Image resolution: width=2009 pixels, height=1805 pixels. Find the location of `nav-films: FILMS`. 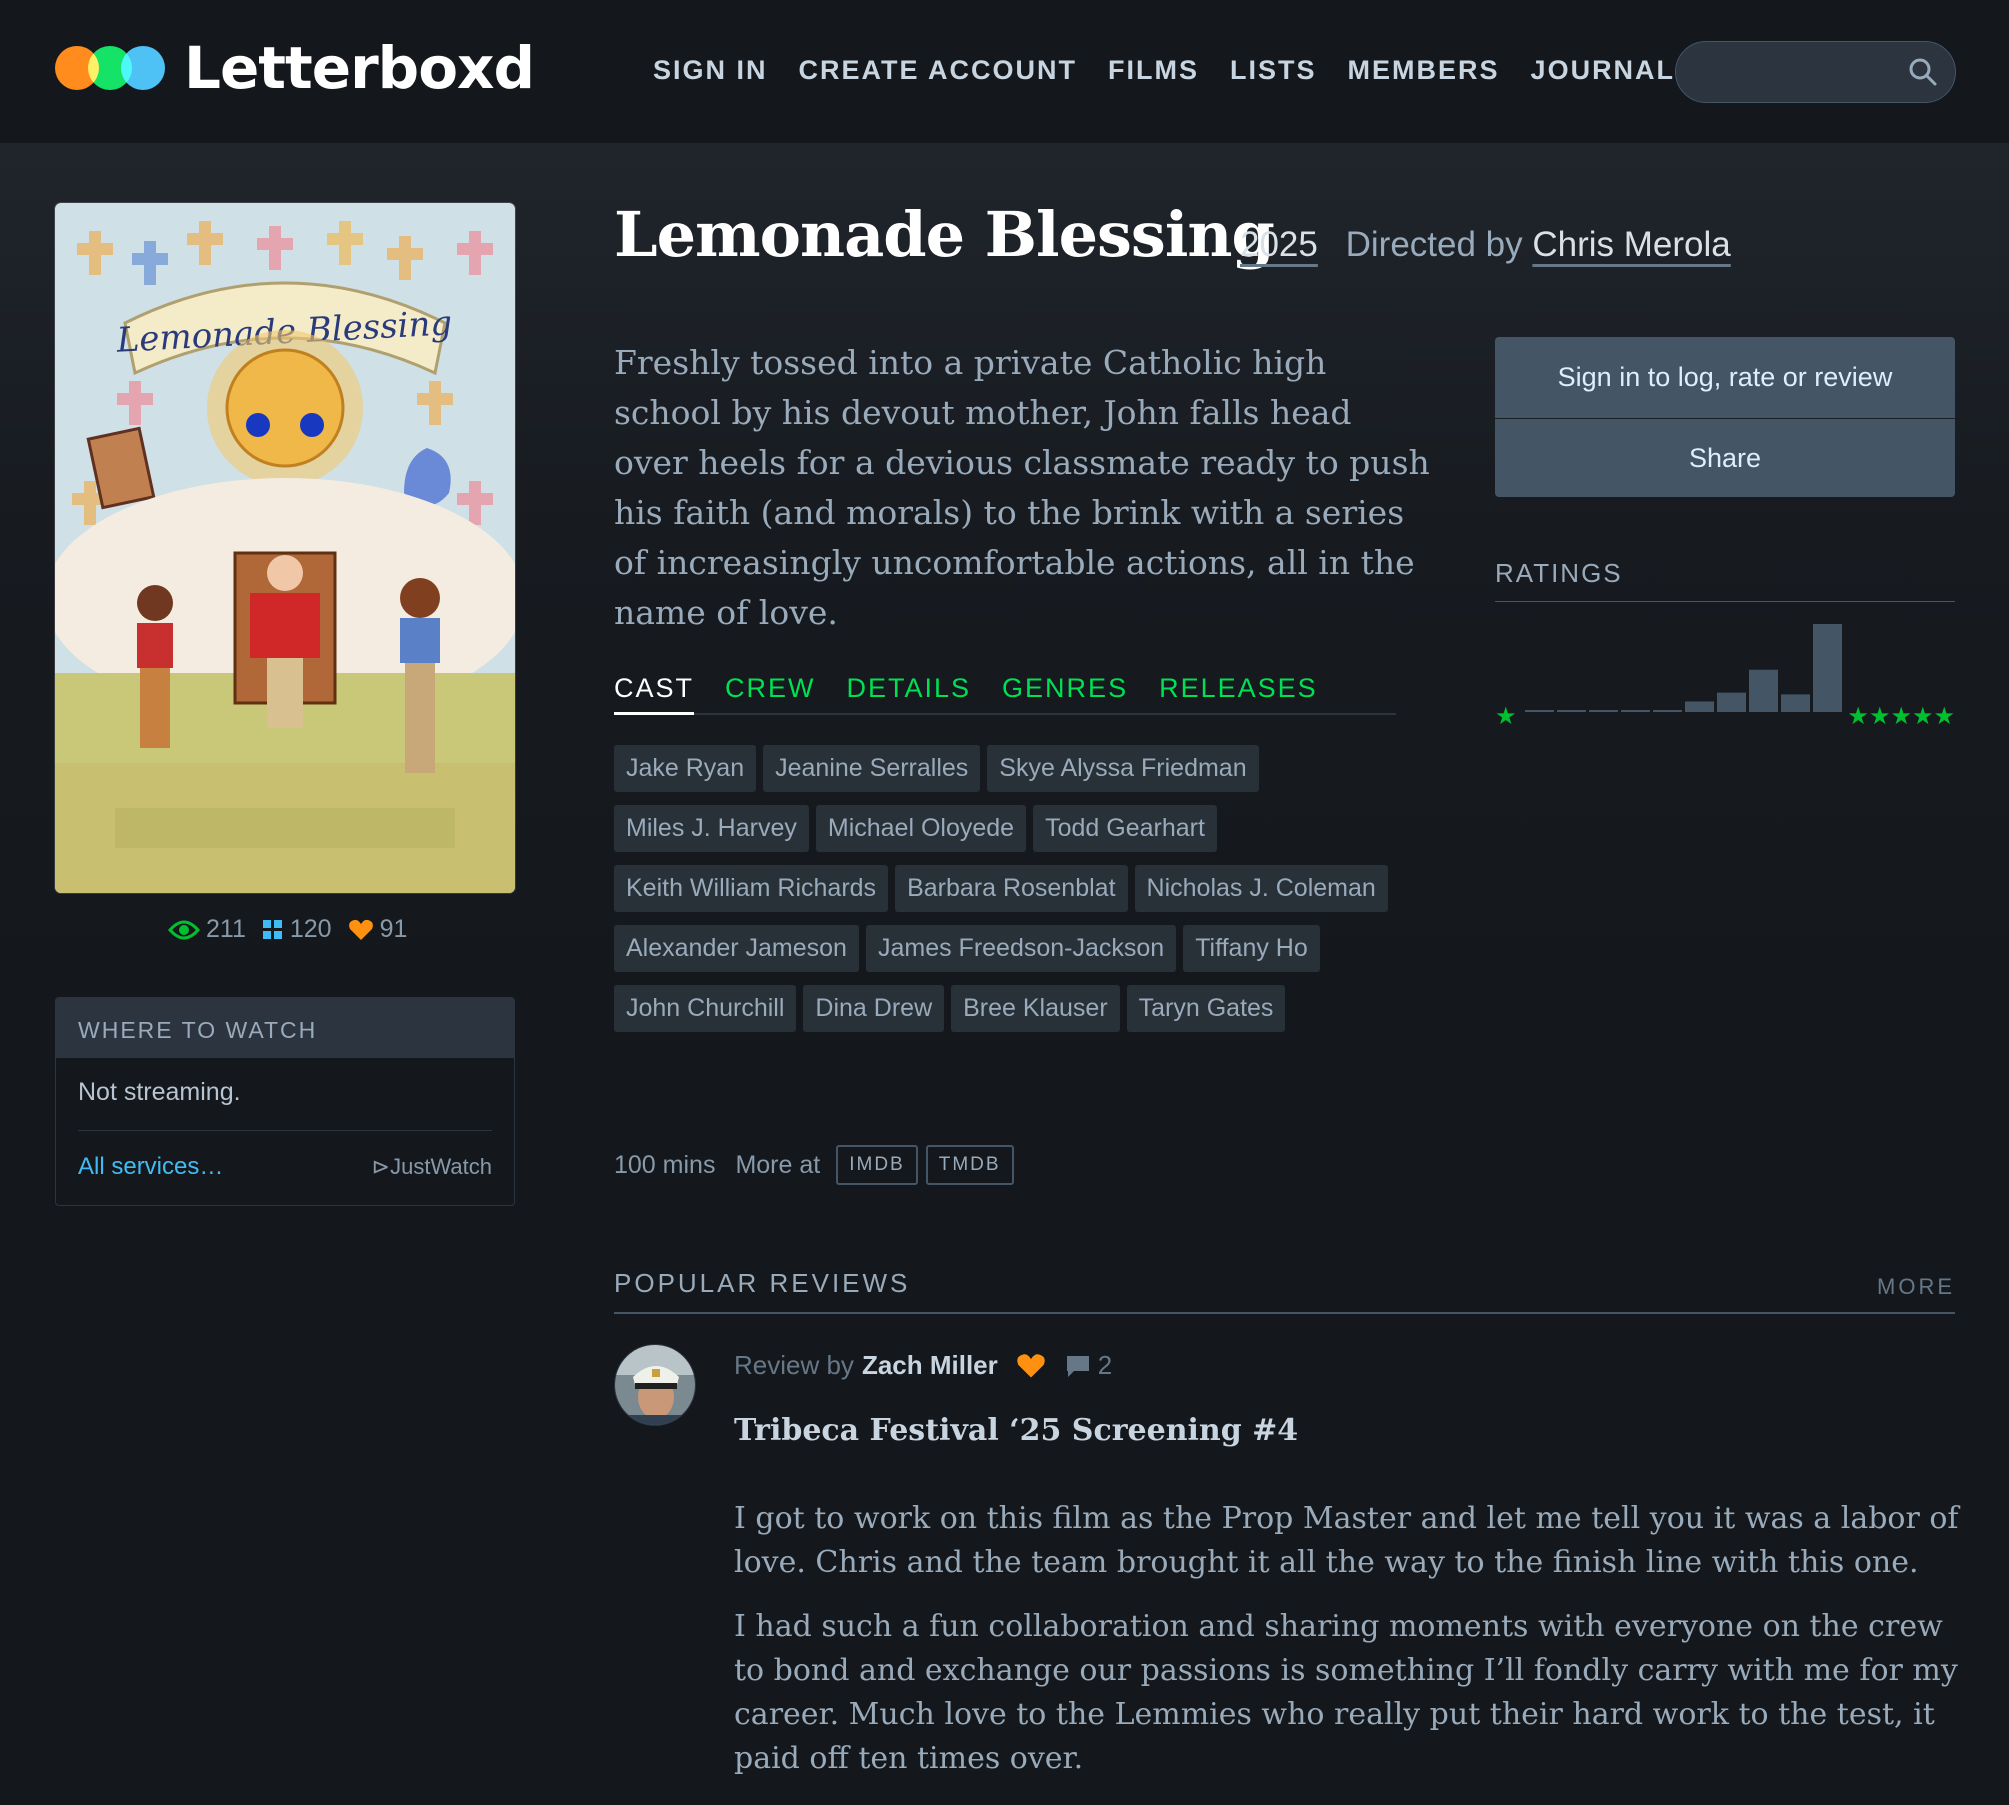

nav-films: FILMS is located at coordinates (1153, 70).